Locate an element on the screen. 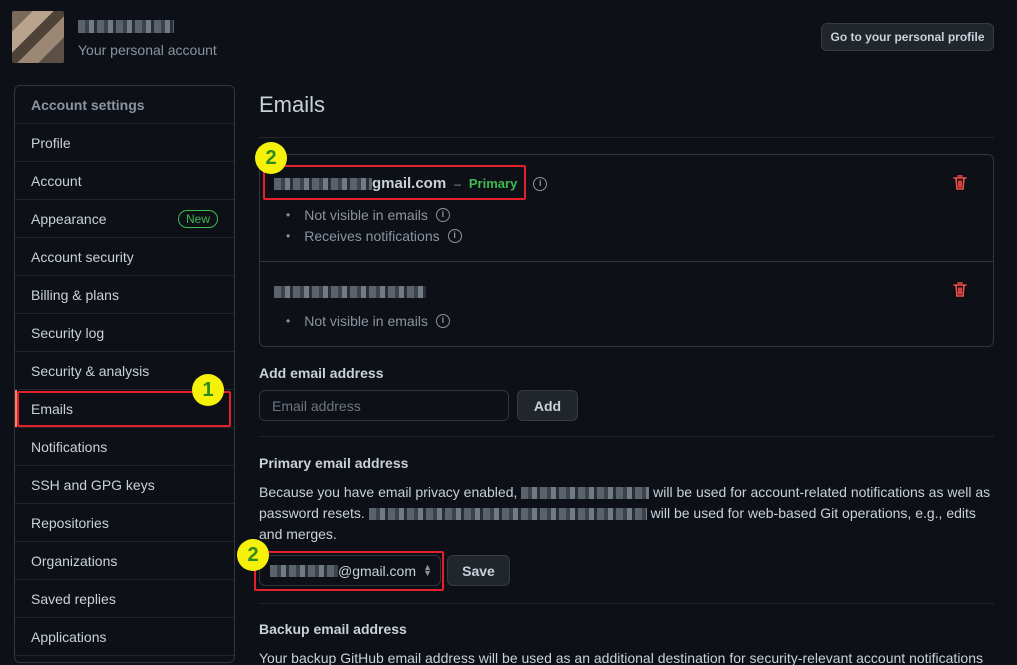 This screenshot has height=665, width=1017. page-title: Emails is located at coordinates (292, 104).